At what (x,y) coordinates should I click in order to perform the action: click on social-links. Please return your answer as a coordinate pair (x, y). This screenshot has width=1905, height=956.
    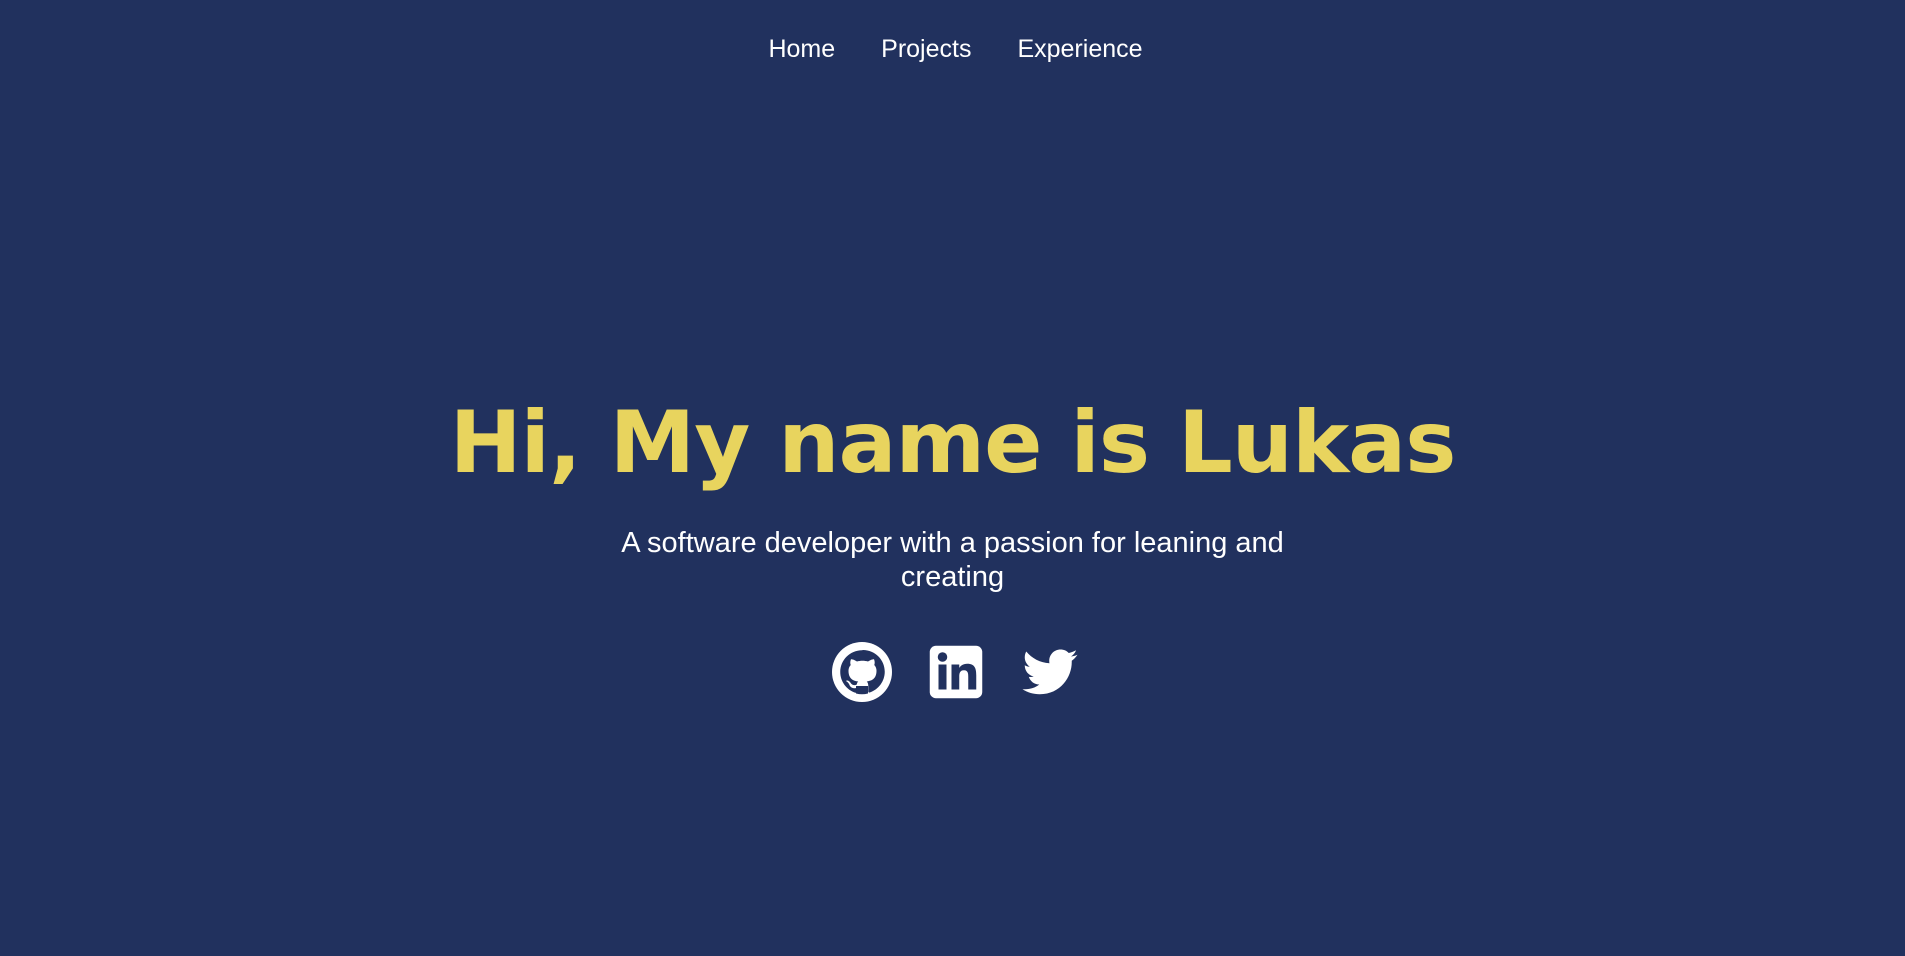
    Looking at the image, I should click on (952, 672).